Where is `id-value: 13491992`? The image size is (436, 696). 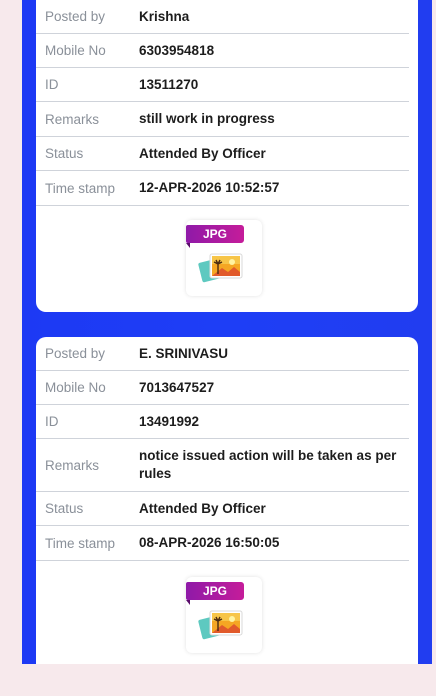 id-value: 13491992 is located at coordinates (169, 421).